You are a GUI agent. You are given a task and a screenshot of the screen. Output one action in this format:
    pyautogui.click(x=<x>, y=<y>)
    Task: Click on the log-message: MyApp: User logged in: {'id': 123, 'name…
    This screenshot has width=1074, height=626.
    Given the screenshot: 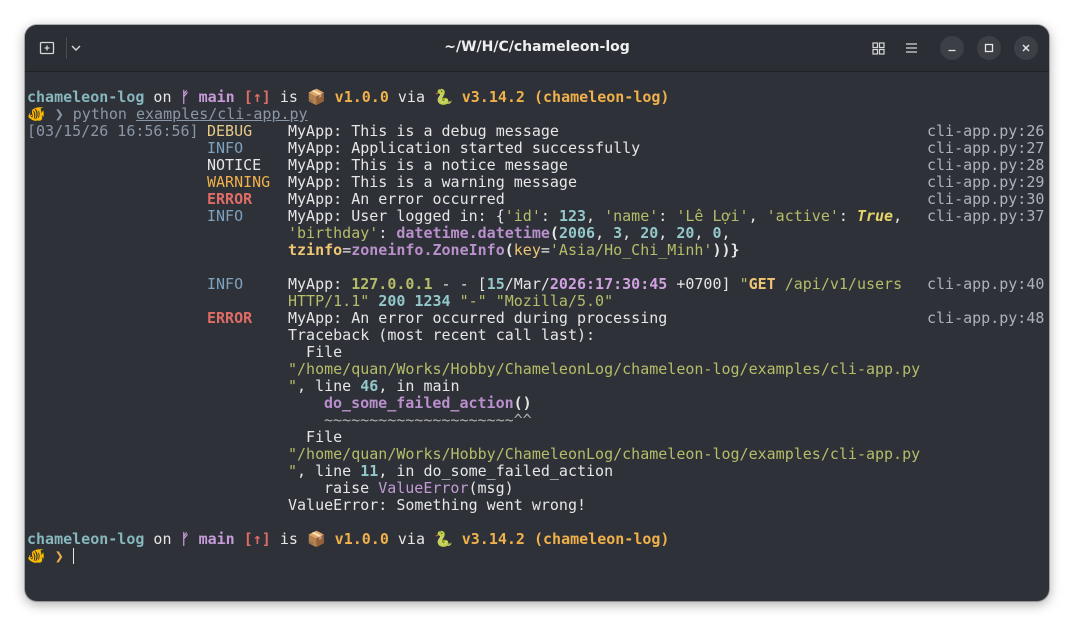 What is the action you would take?
    pyautogui.click(x=595, y=216)
    